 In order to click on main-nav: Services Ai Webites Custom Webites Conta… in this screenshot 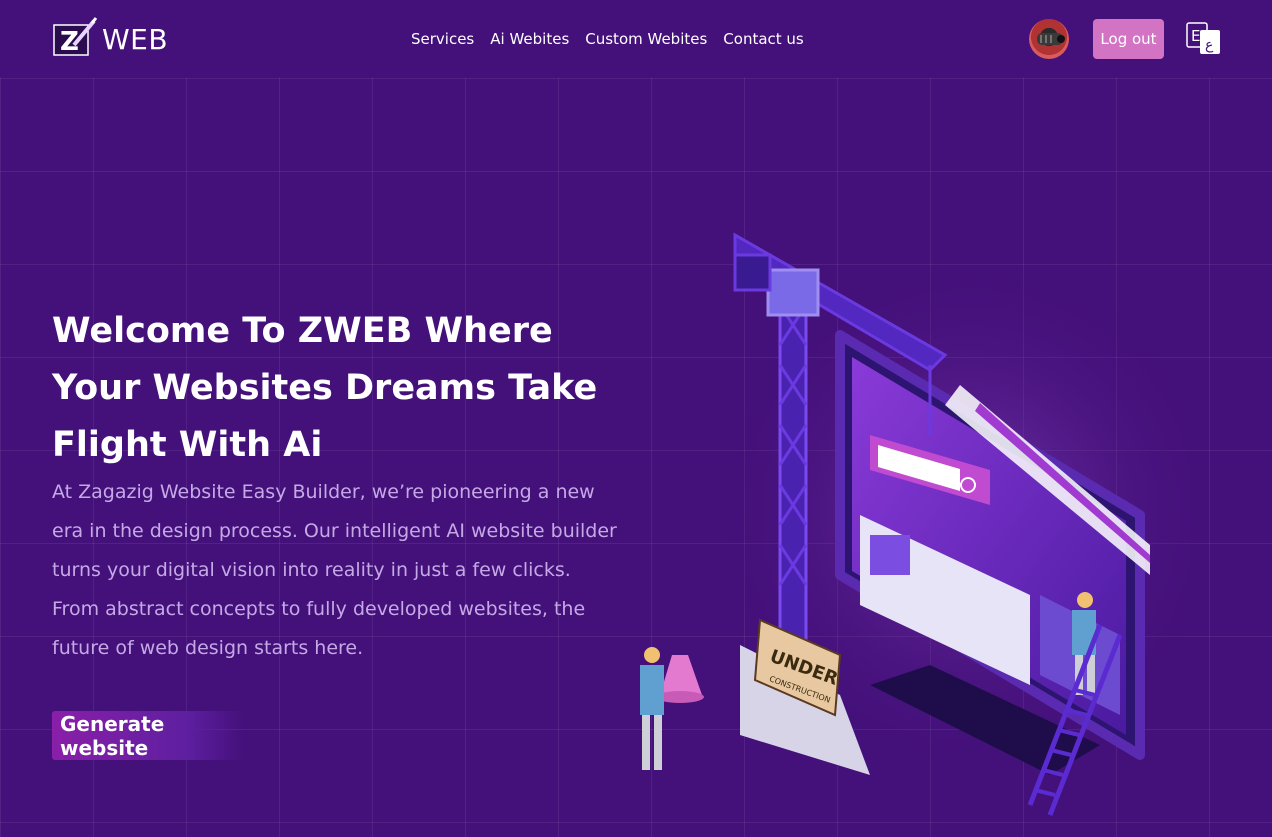, I will do `click(607, 39)`.